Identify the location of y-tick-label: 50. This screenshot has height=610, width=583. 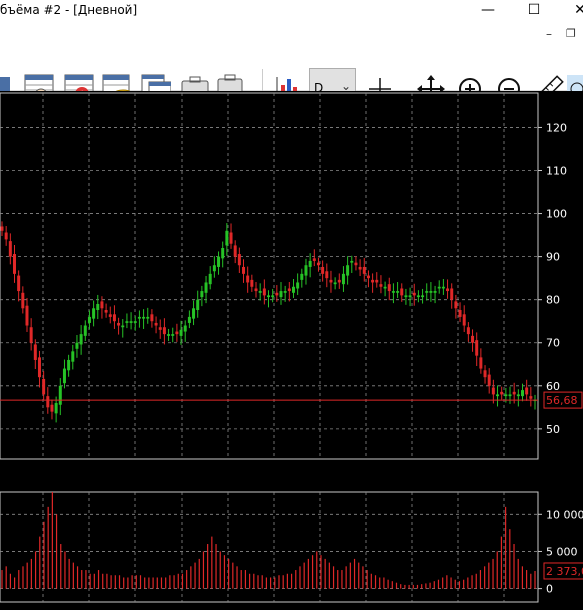
(553, 429).